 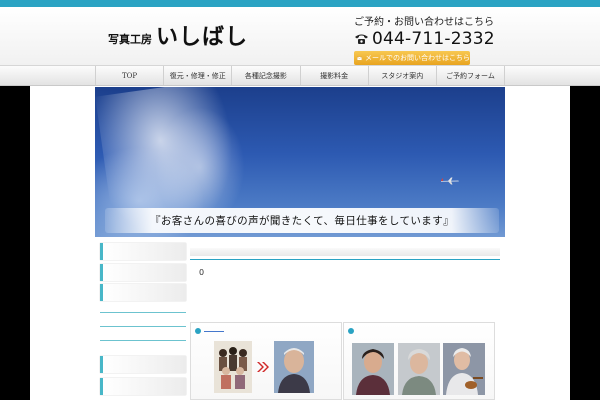 I want to click on phone-row: 044-711-2332, so click(x=429, y=39).